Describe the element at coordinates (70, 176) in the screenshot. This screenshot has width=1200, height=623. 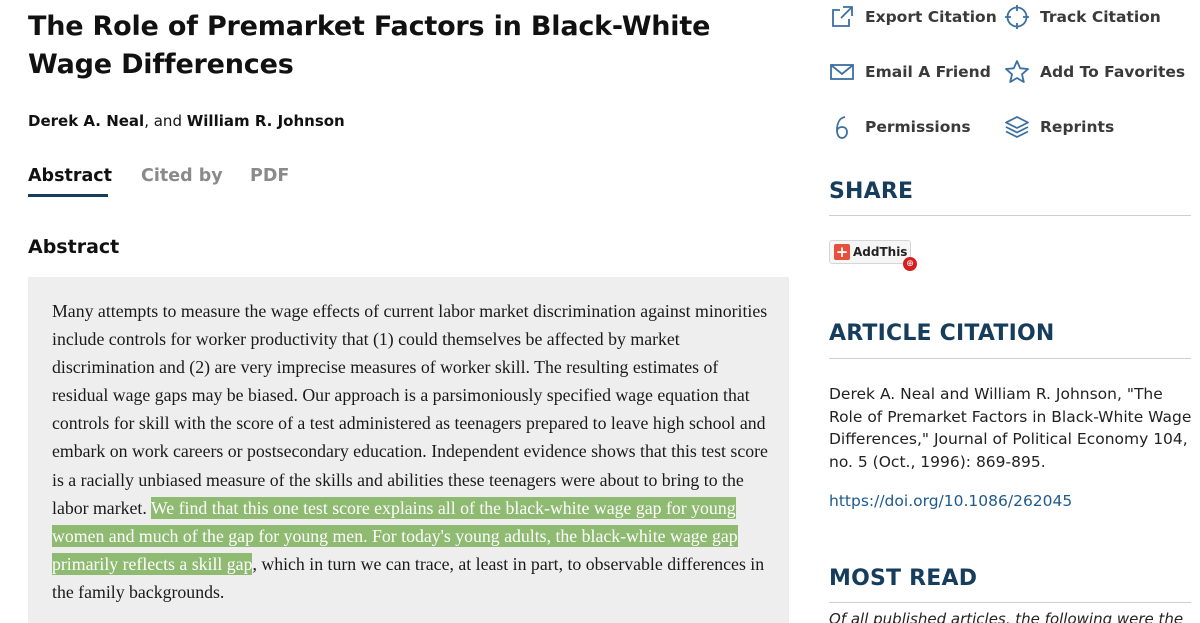
I see `tab-abstract: Abstract` at that location.